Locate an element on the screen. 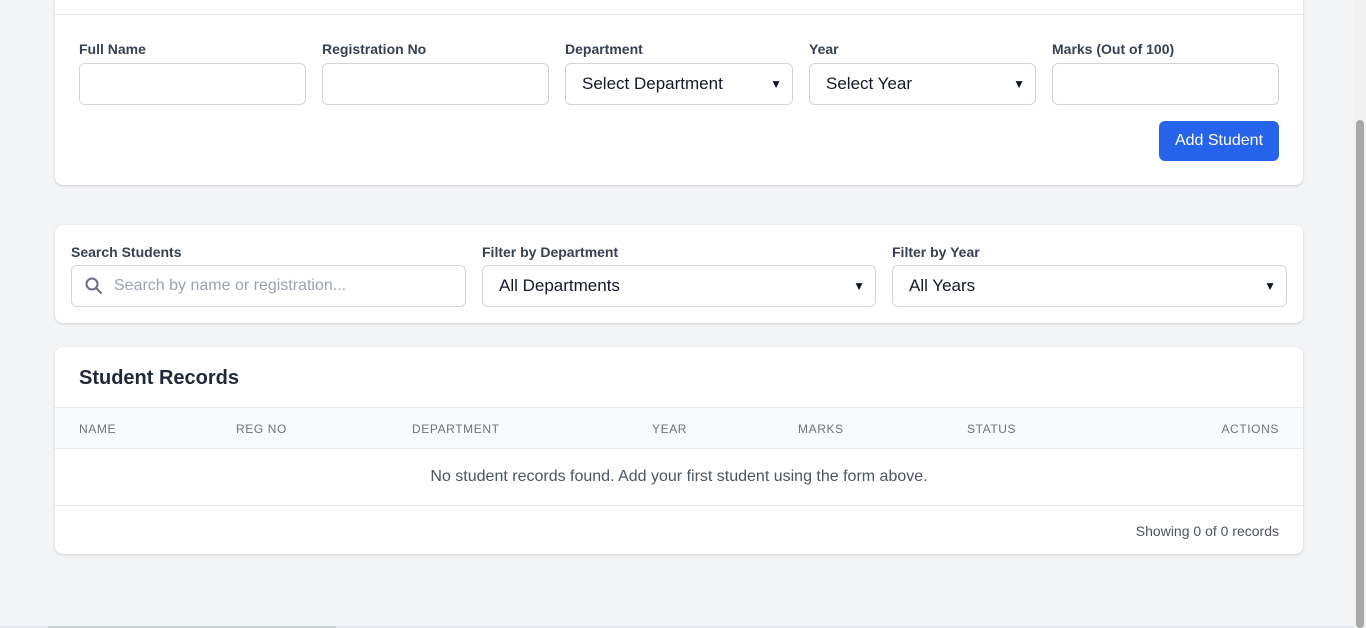 Image resolution: width=1366 pixels, height=628 pixels. column-header-marks: MARKS is located at coordinates (821, 429).